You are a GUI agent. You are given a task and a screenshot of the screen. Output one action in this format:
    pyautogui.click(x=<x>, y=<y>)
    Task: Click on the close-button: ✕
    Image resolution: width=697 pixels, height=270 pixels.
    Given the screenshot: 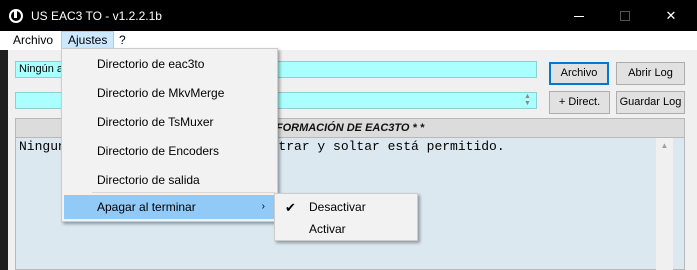 What is the action you would take?
    pyautogui.click(x=671, y=15)
    